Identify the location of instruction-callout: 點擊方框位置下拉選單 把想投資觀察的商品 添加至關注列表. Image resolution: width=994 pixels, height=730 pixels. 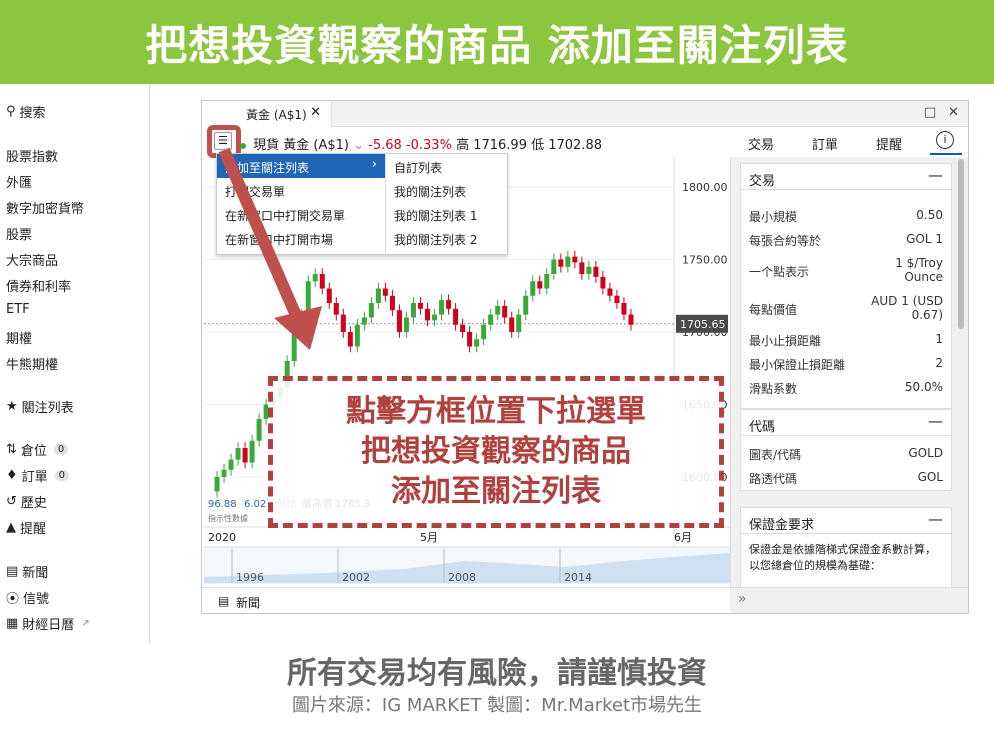
(496, 452).